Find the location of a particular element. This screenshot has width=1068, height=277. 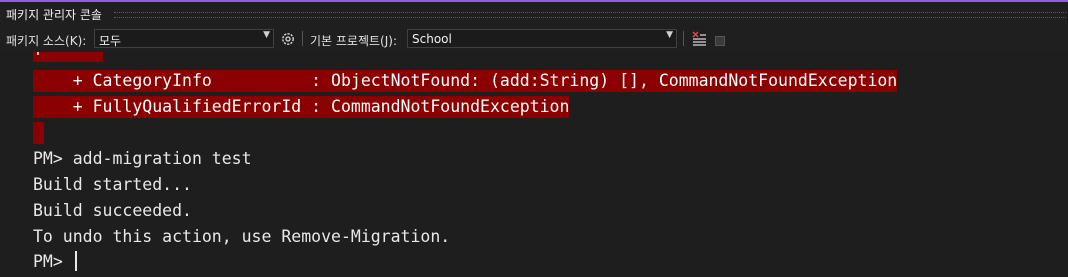

title-bar-grip is located at coordinates (590, 15).